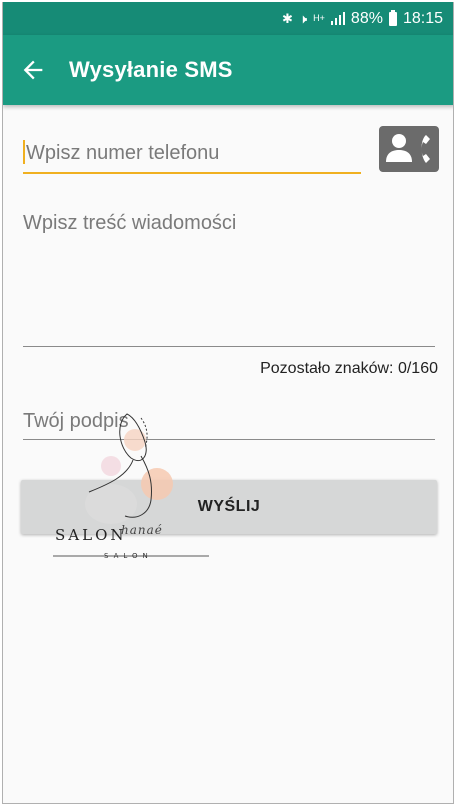 Image resolution: width=456 pixels, height=806 pixels. What do you see at coordinates (392, 17) in the screenshot?
I see `battery-icon` at bounding box center [392, 17].